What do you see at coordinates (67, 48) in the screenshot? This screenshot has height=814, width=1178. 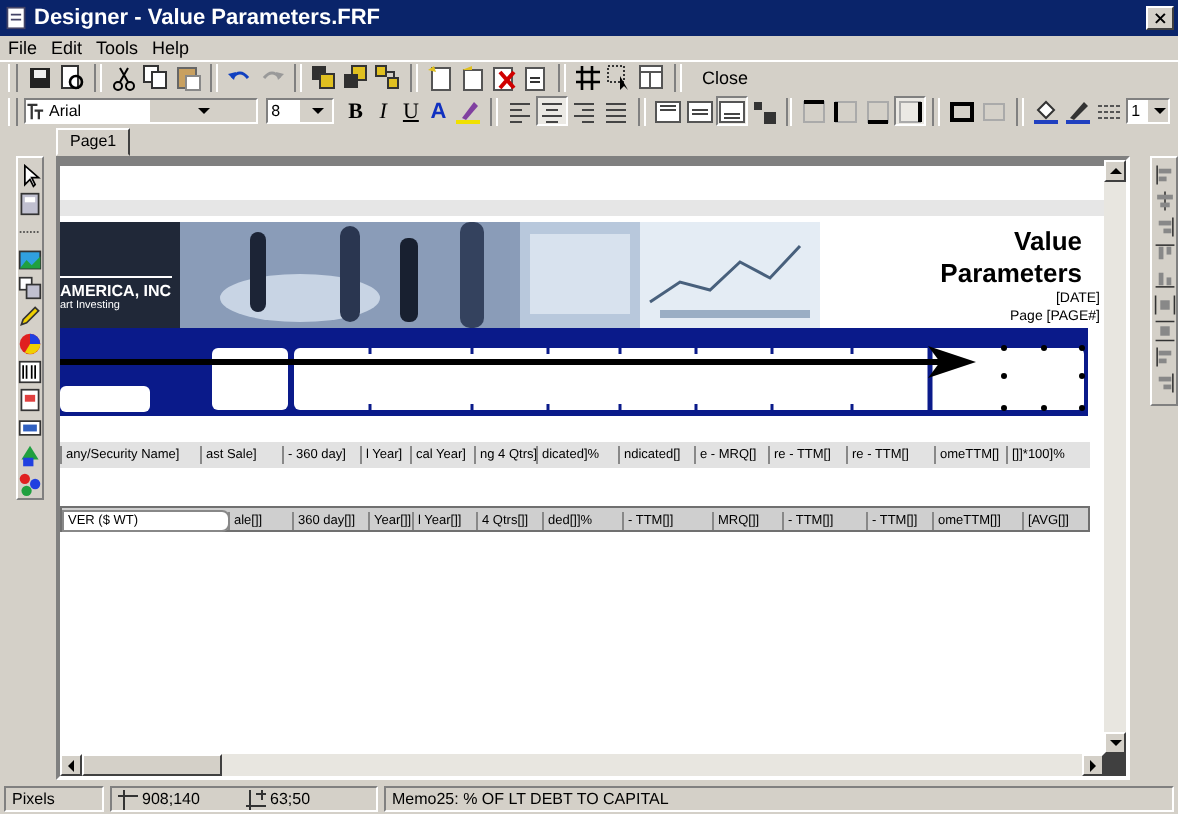 I see `menu-item: Edit` at bounding box center [67, 48].